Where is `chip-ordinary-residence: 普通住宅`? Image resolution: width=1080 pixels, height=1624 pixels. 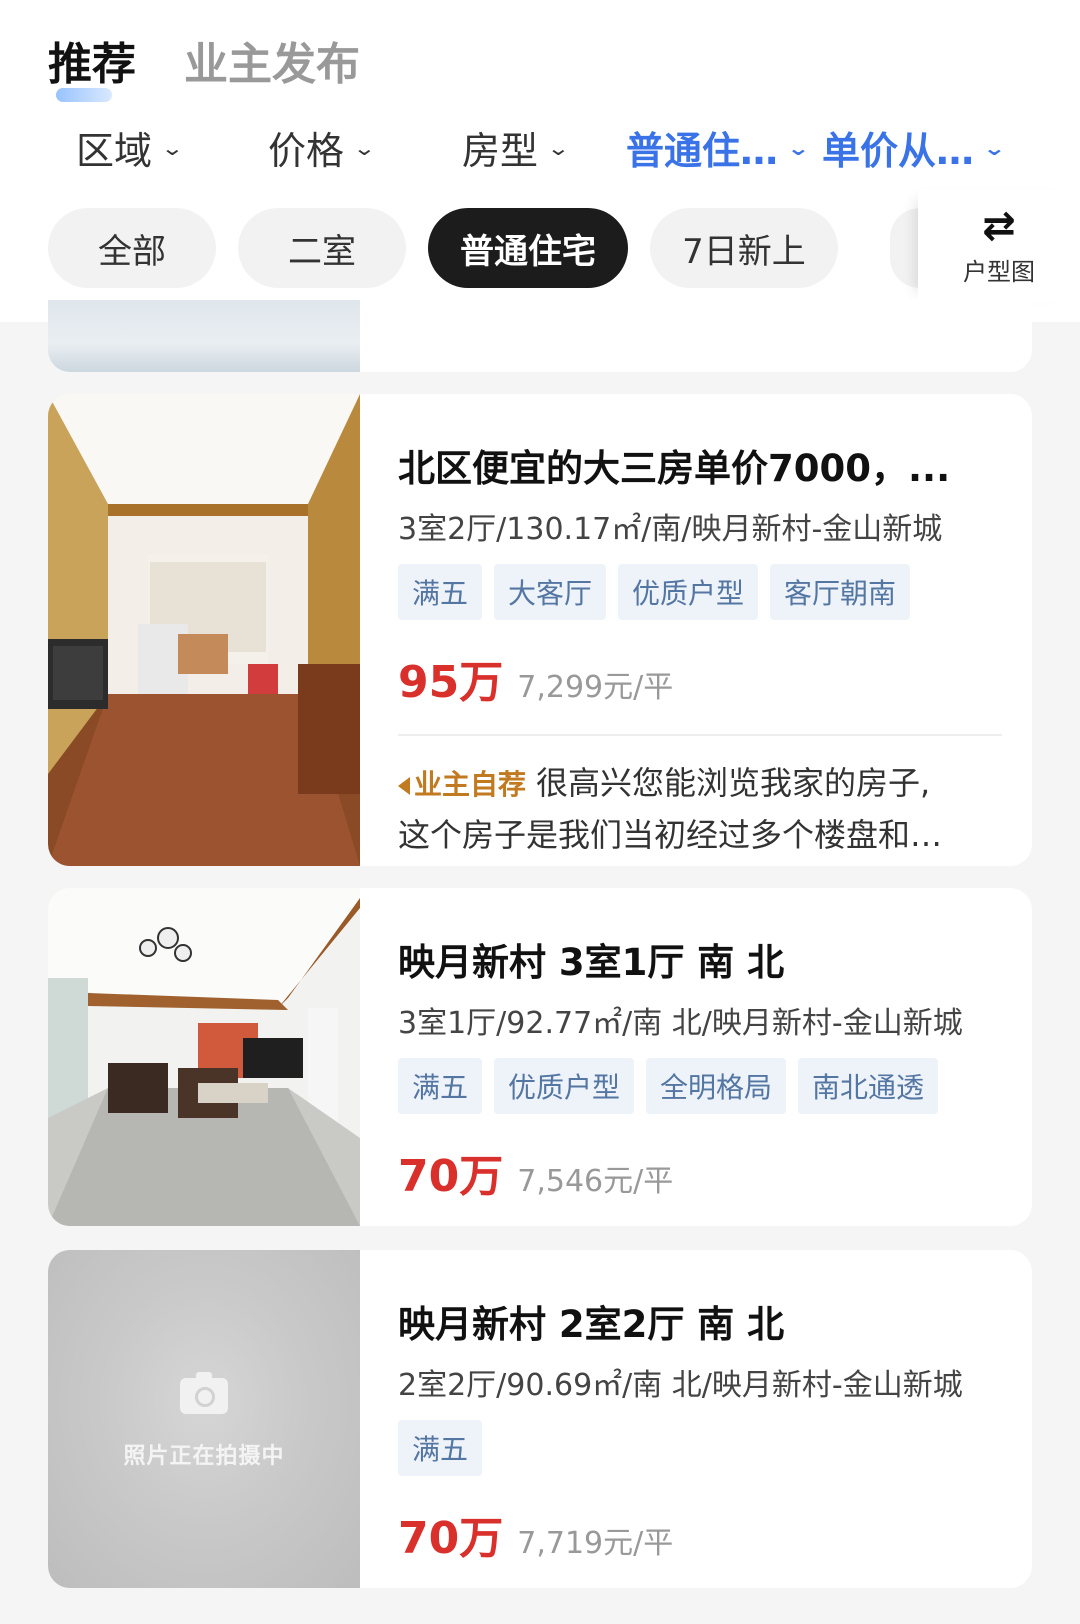
chip-ordinary-residence: 普通住宅 is located at coordinates (528, 248).